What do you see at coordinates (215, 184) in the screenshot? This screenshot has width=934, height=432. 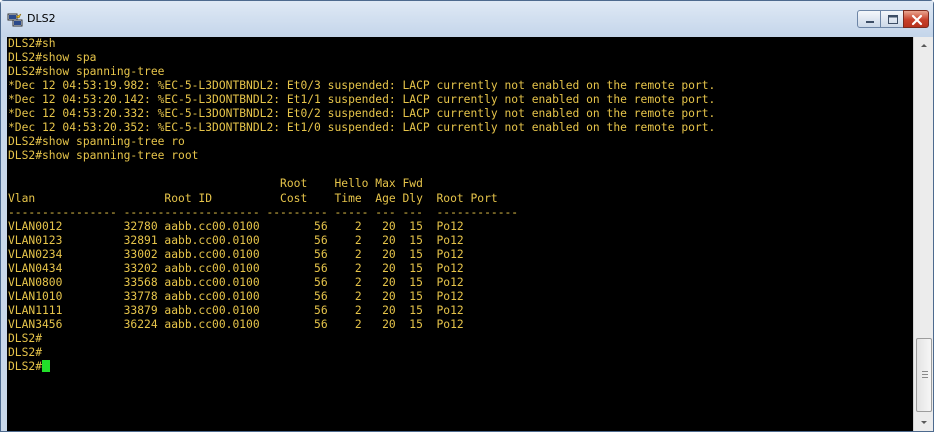 I see `terminal-line-text: Root Hello Max Fwd` at bounding box center [215, 184].